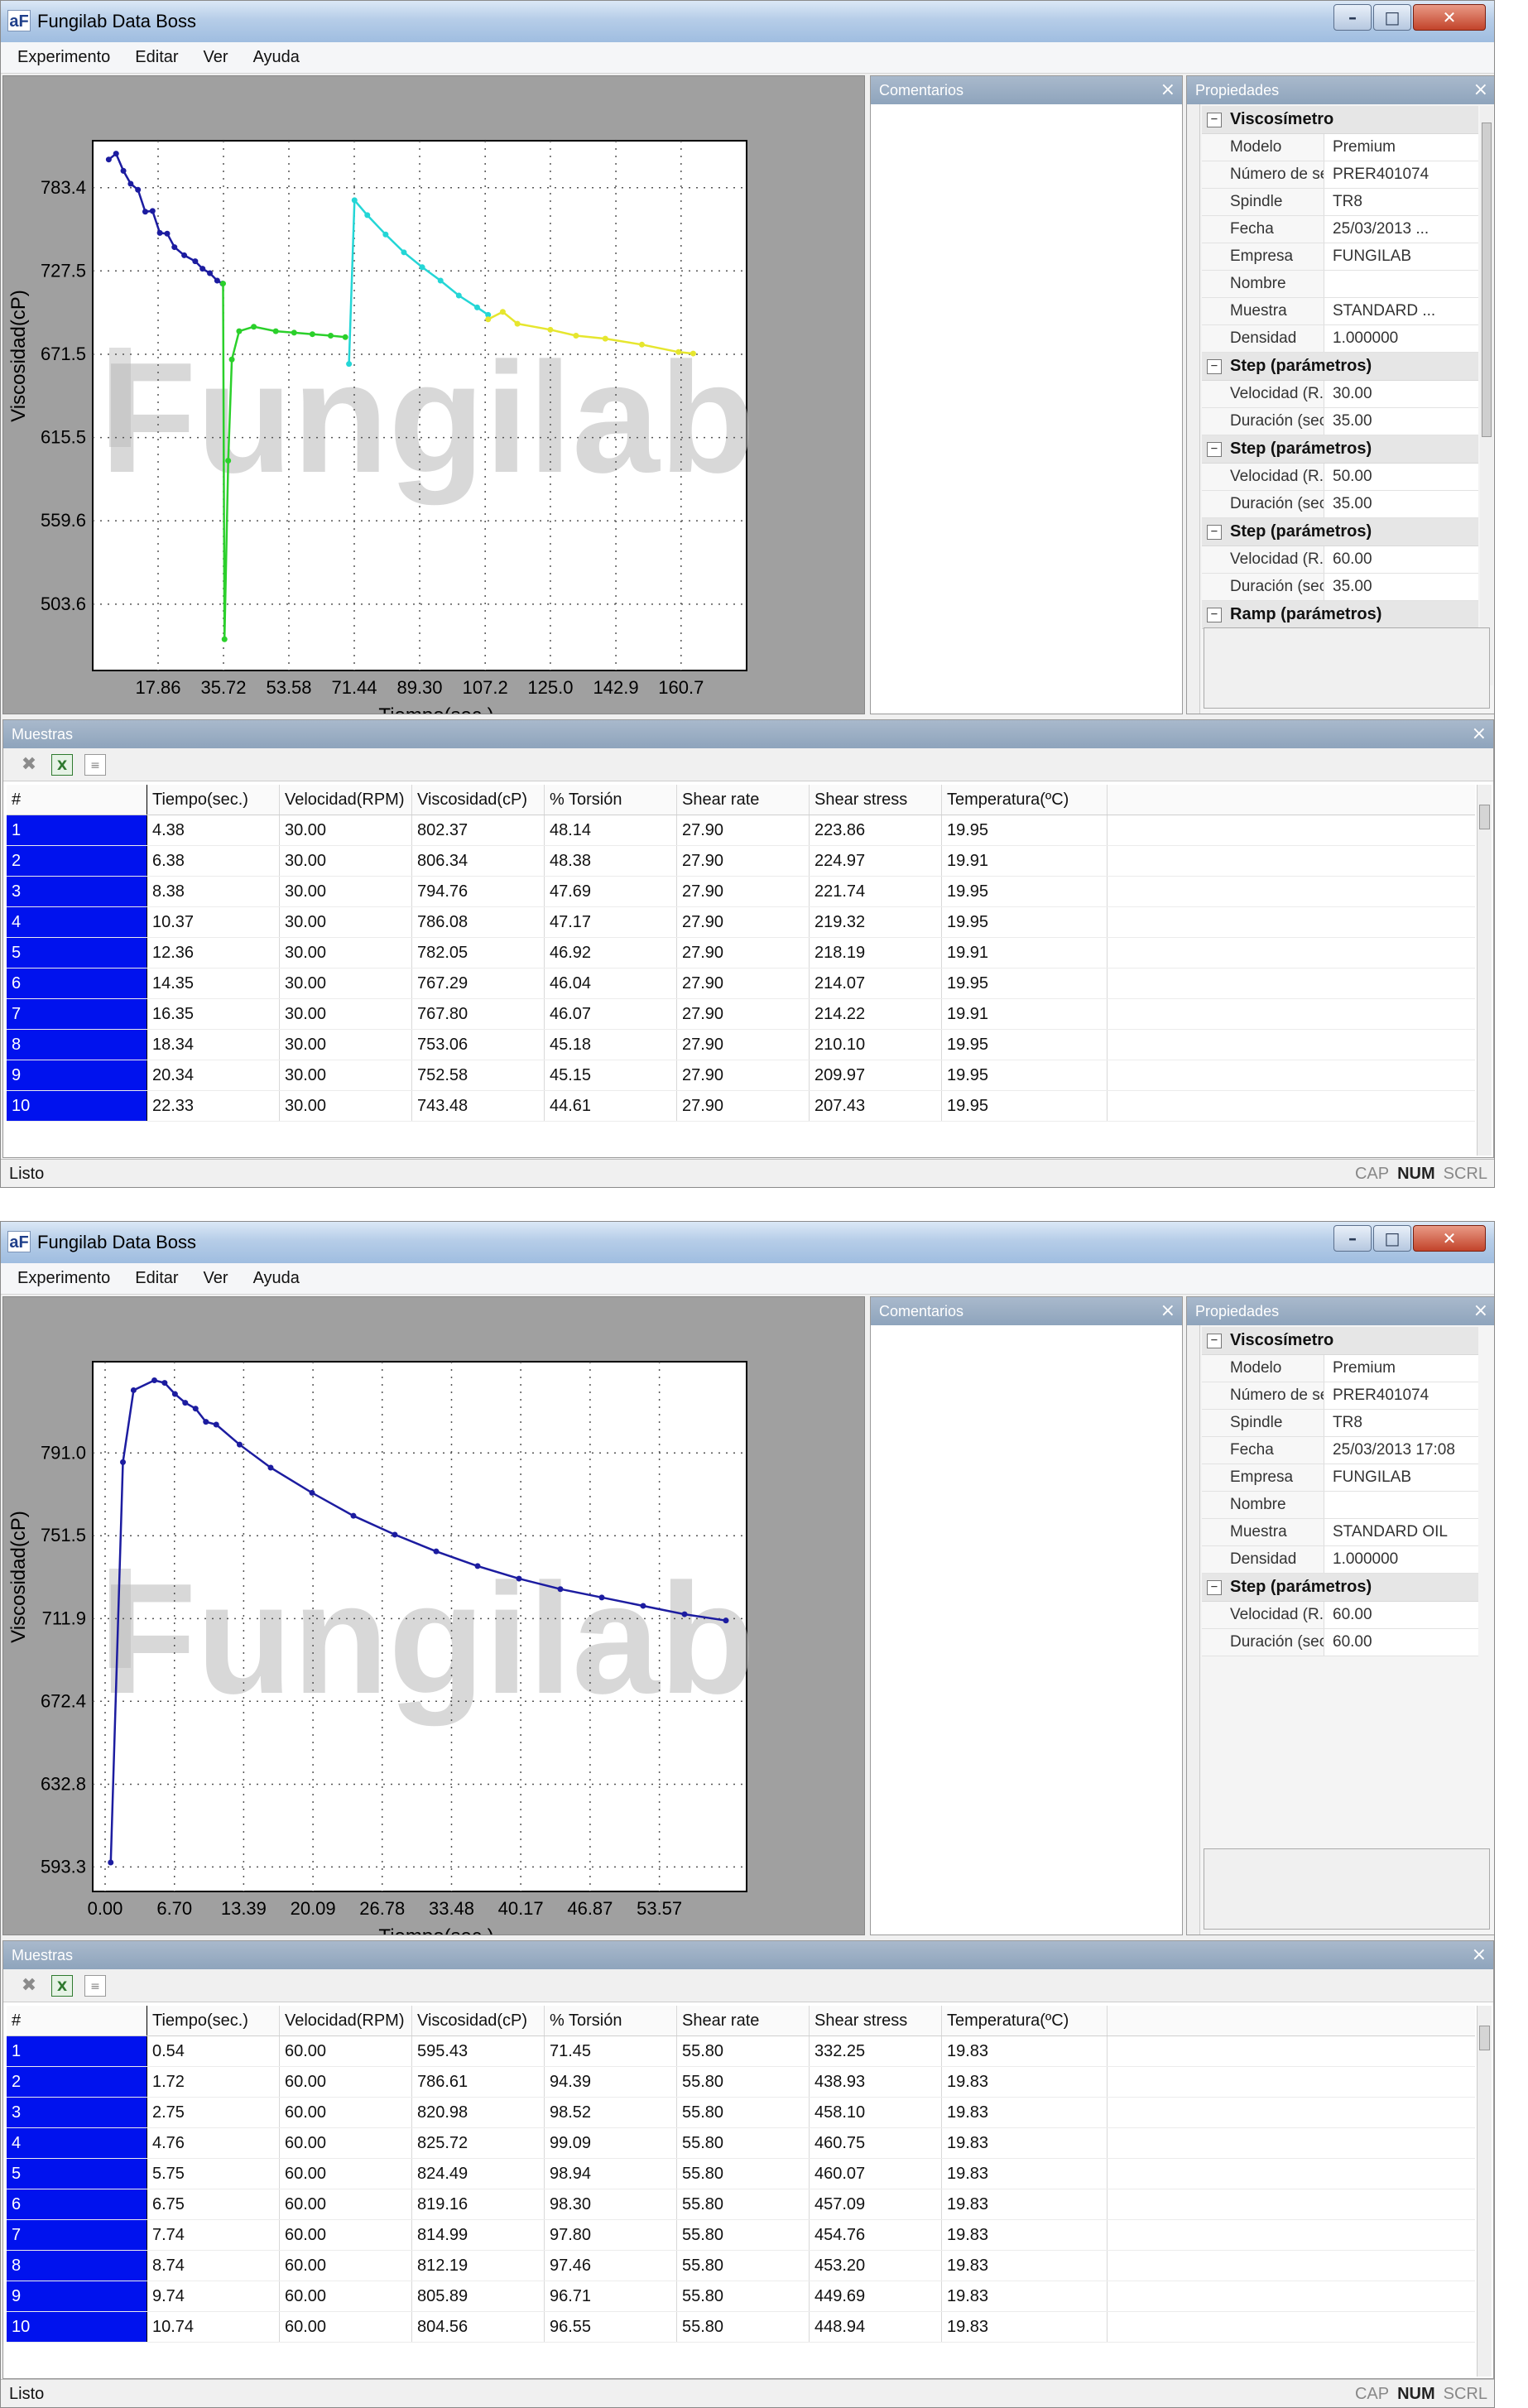 Image resolution: width=1528 pixels, height=2408 pixels. I want to click on property-row: Muestra STANDARD OIL, so click(1340, 1532).